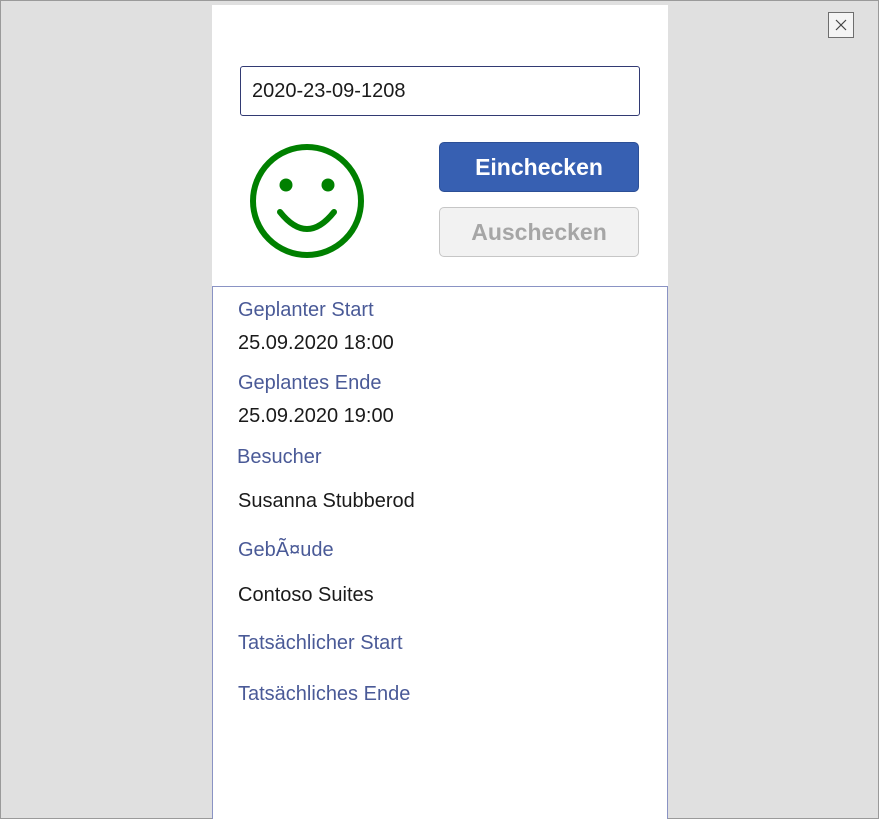  What do you see at coordinates (307, 201) in the screenshot?
I see `smiley-face-icon` at bounding box center [307, 201].